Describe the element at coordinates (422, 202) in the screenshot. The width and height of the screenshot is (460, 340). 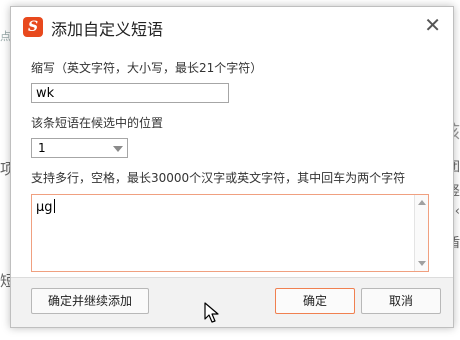
I see `scroll-up-icon` at that location.